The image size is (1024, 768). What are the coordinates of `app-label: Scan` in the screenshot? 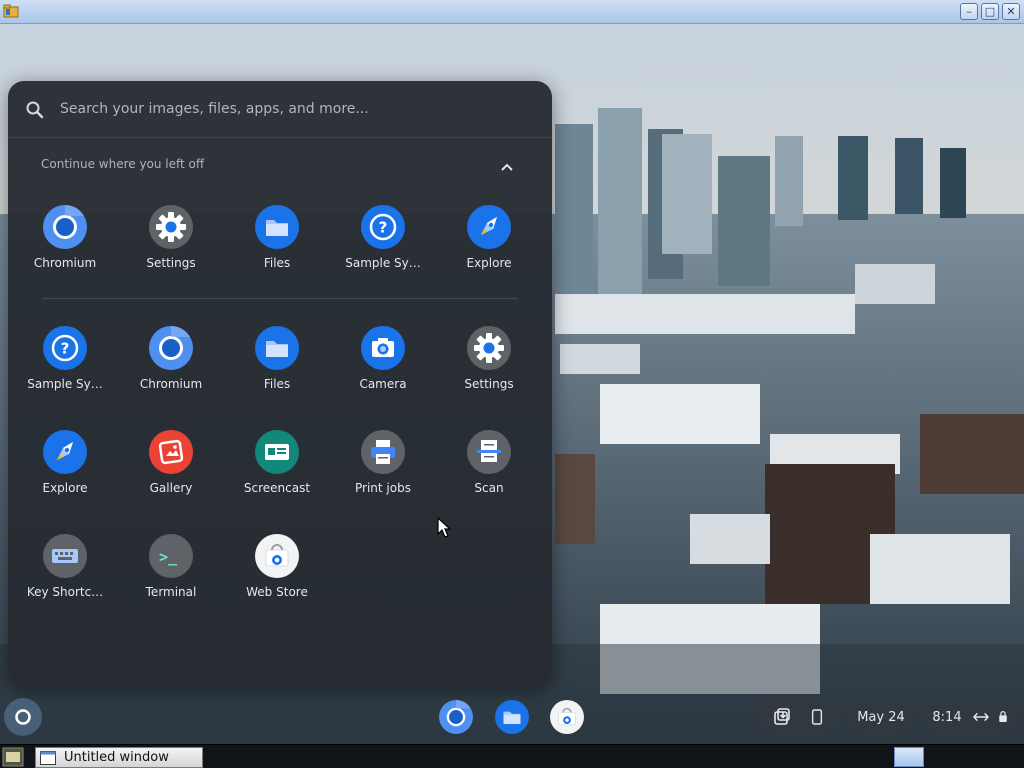 It's located at (489, 488).